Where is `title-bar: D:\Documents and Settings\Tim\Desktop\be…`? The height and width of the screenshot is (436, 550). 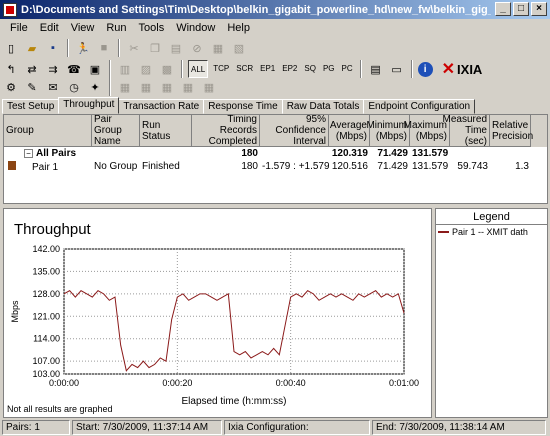
title-bar: D:\Documents and Settings\Tim\Desktop\be… is located at coordinates (275, 9).